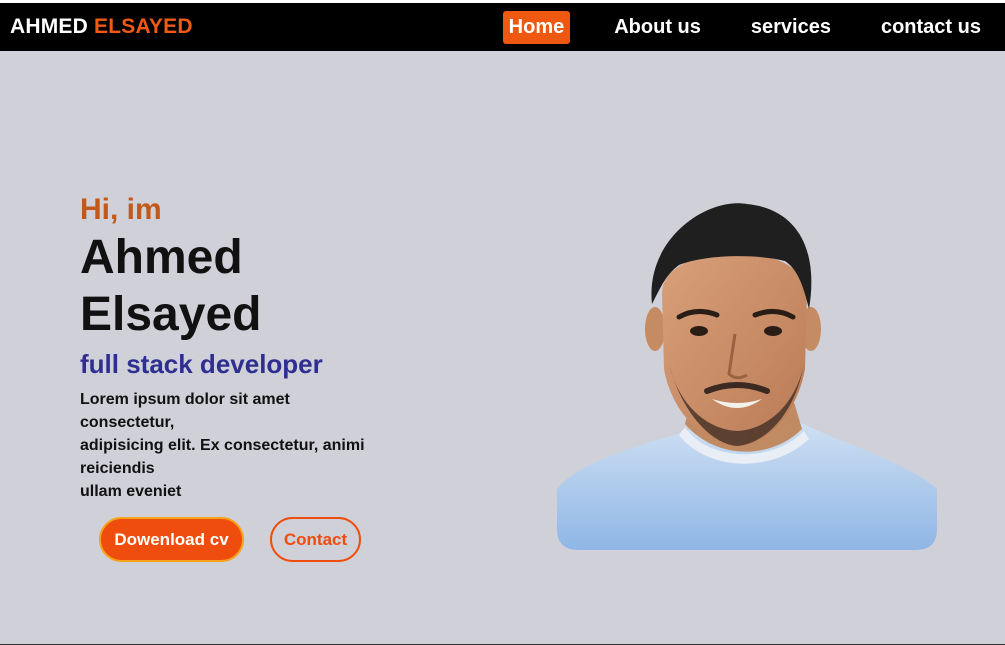 The height and width of the screenshot is (645, 1005). I want to click on contact-button: Contact, so click(315, 539).